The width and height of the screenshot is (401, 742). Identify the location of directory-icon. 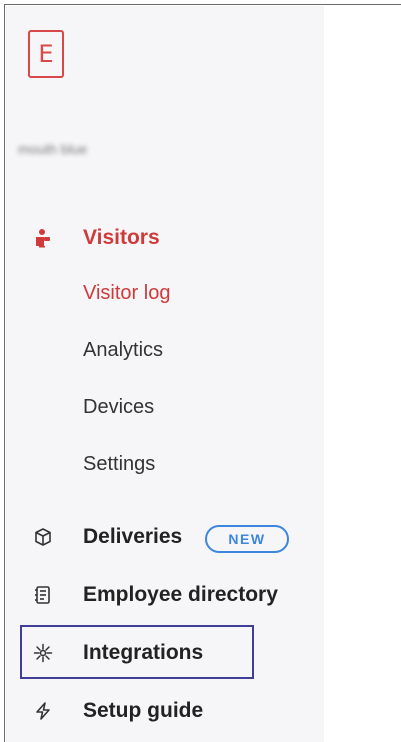
(43, 595).